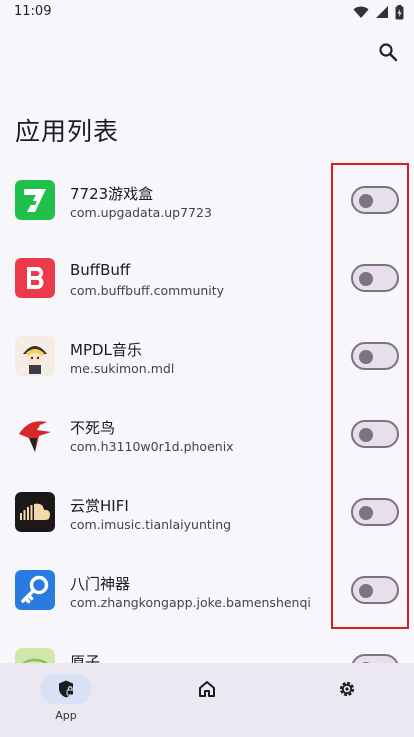 The image size is (414, 737). Describe the element at coordinates (207, 199) in the screenshot. I see `app-row: 7723游戏盒 com.upgadata.up7723` at that location.